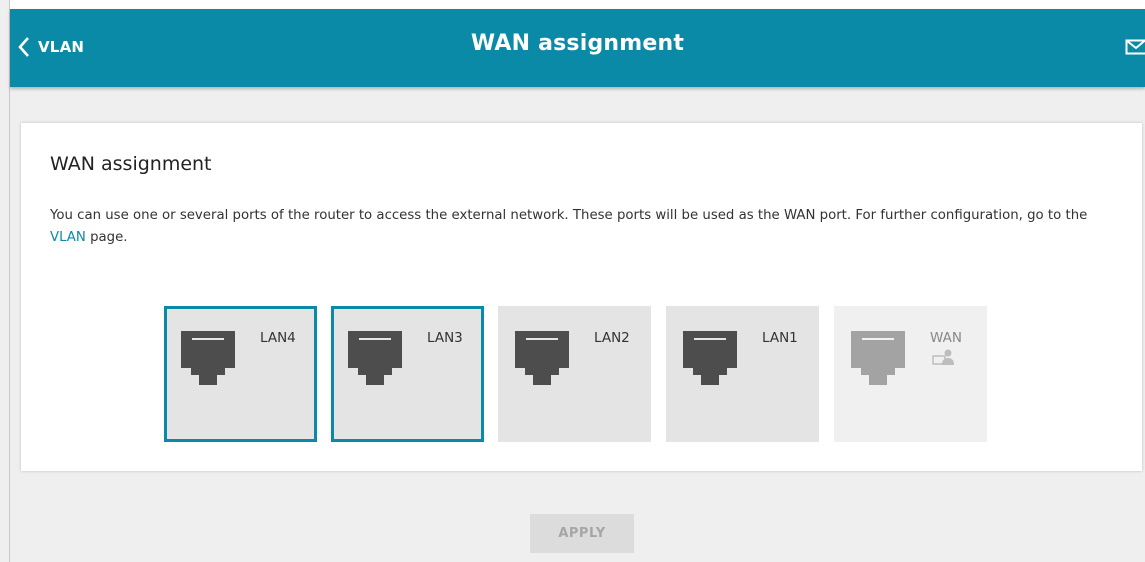 The width and height of the screenshot is (1145, 562). Describe the element at coordinates (240, 374) in the screenshot. I see `port-lan4: LAN4` at that location.